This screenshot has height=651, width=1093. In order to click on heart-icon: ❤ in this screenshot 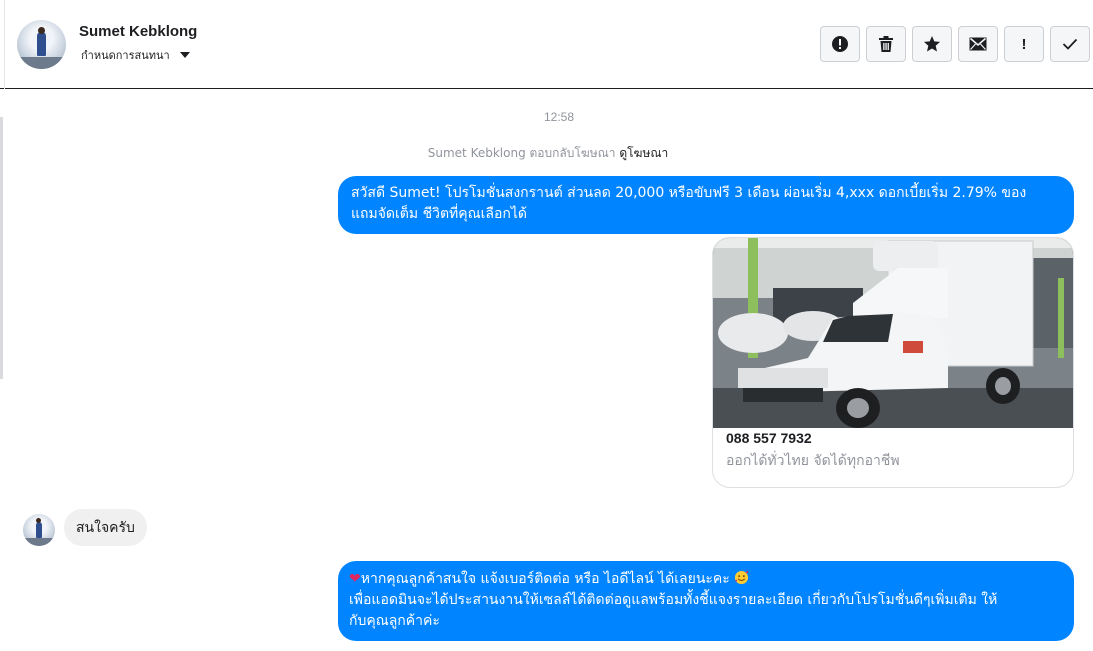, I will do `click(355, 579)`.